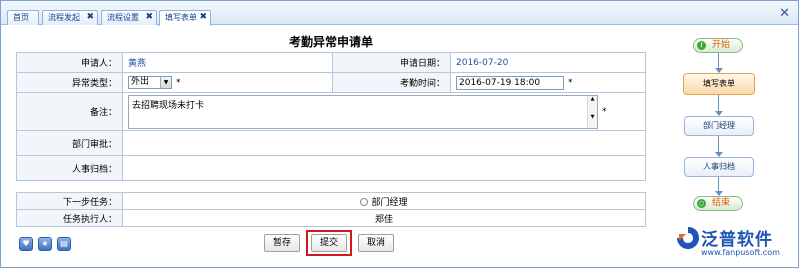 The height and width of the screenshot is (268, 799). What do you see at coordinates (45, 244) in the screenshot?
I see `star-icon: ★` at bounding box center [45, 244].